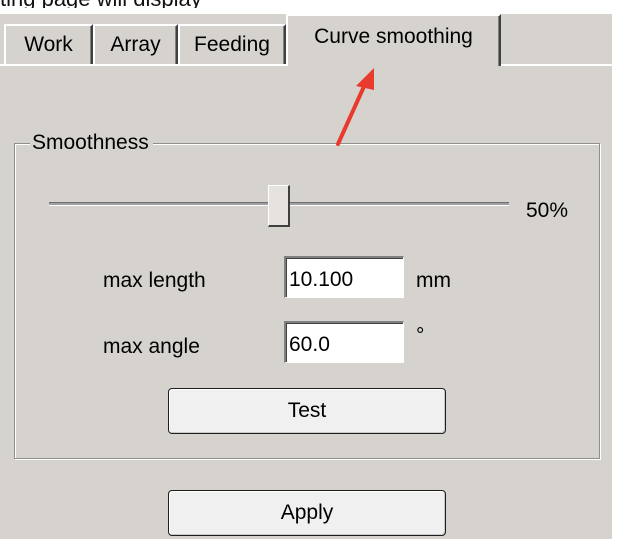 Image resolution: width=622 pixels, height=539 pixels. What do you see at coordinates (307, 411) in the screenshot?
I see `test-button: Test` at bounding box center [307, 411].